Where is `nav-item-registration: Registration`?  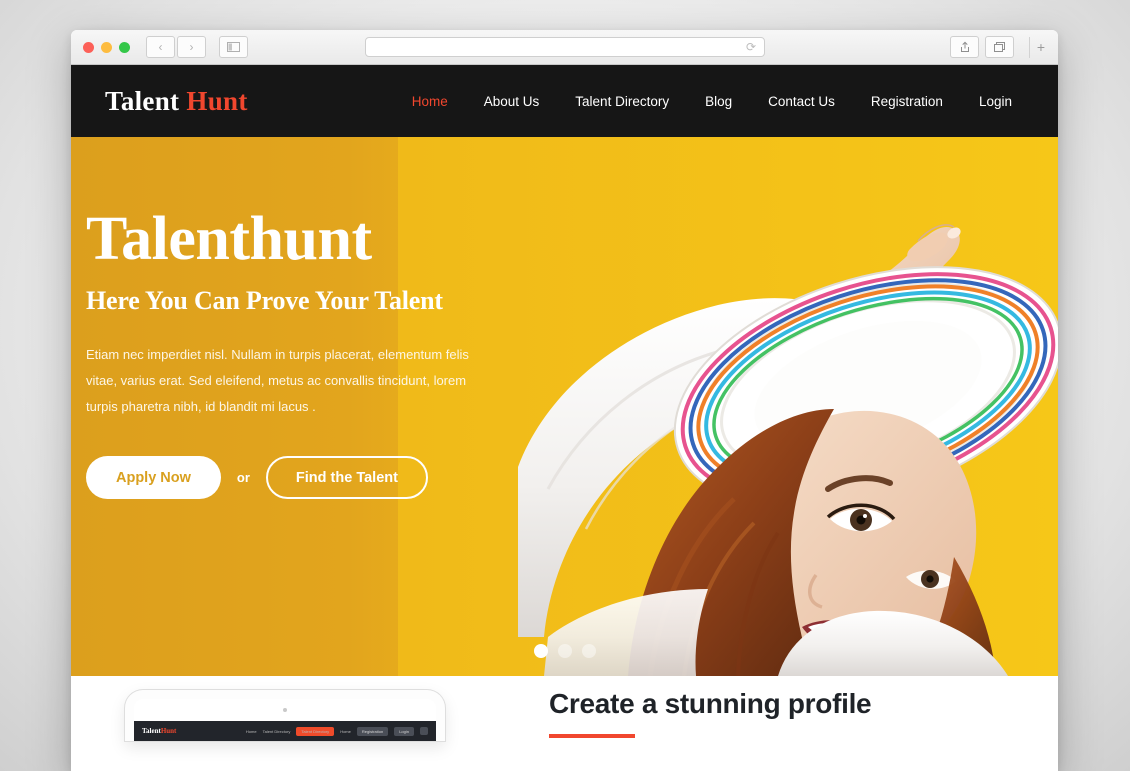 nav-item-registration: Registration is located at coordinates (907, 101).